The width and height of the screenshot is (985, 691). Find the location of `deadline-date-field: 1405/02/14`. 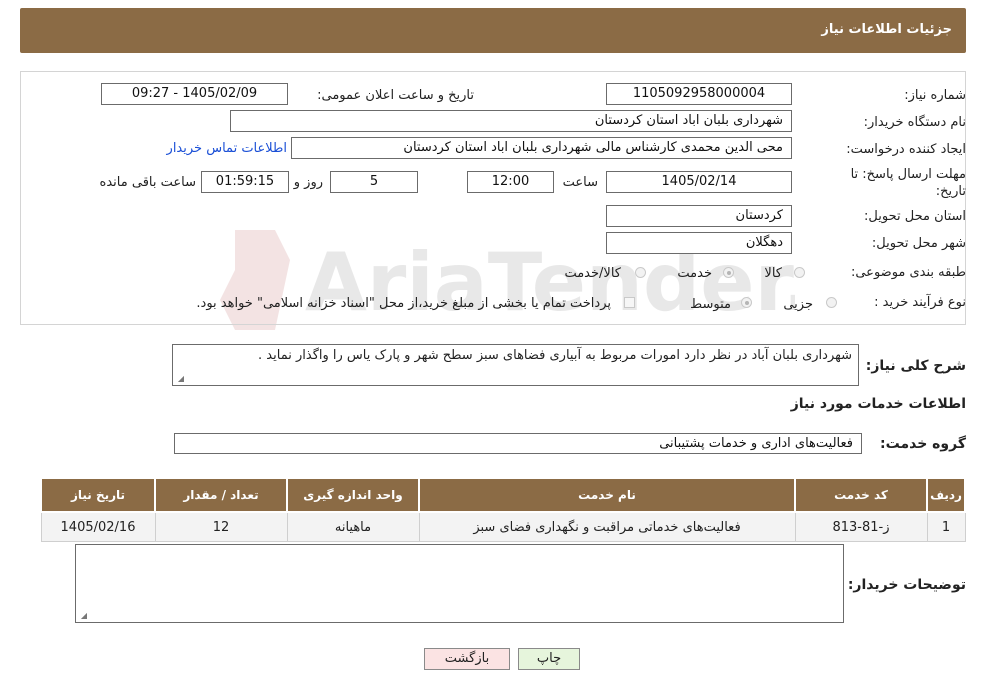

deadline-date-field: 1405/02/14 is located at coordinates (699, 182).